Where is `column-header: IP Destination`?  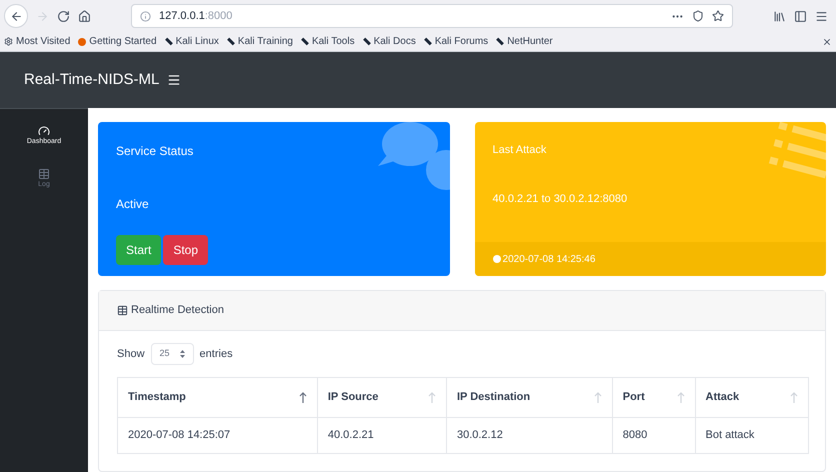 column-header: IP Destination is located at coordinates (529, 398).